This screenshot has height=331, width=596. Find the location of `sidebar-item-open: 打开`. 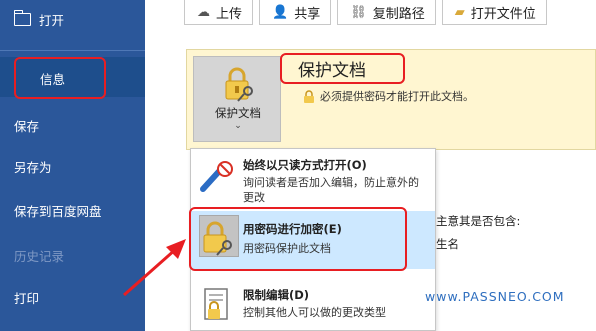

sidebar-item-open: 打开 is located at coordinates (39, 19).